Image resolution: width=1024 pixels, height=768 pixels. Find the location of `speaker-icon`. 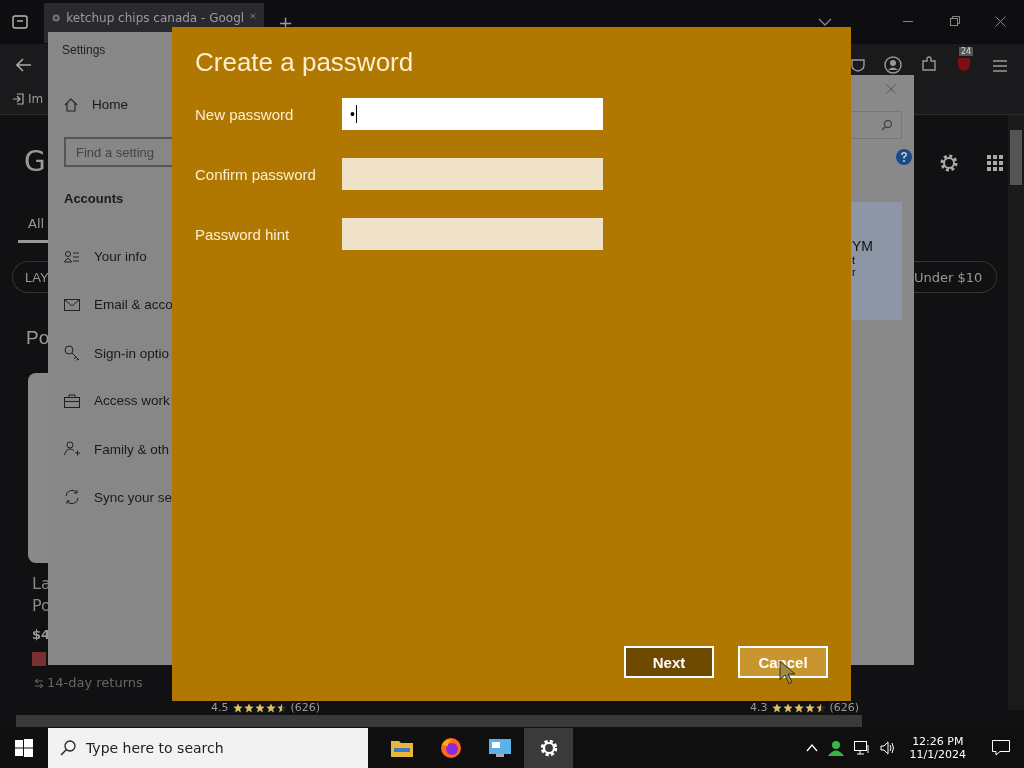

speaker-icon is located at coordinates (887, 748).